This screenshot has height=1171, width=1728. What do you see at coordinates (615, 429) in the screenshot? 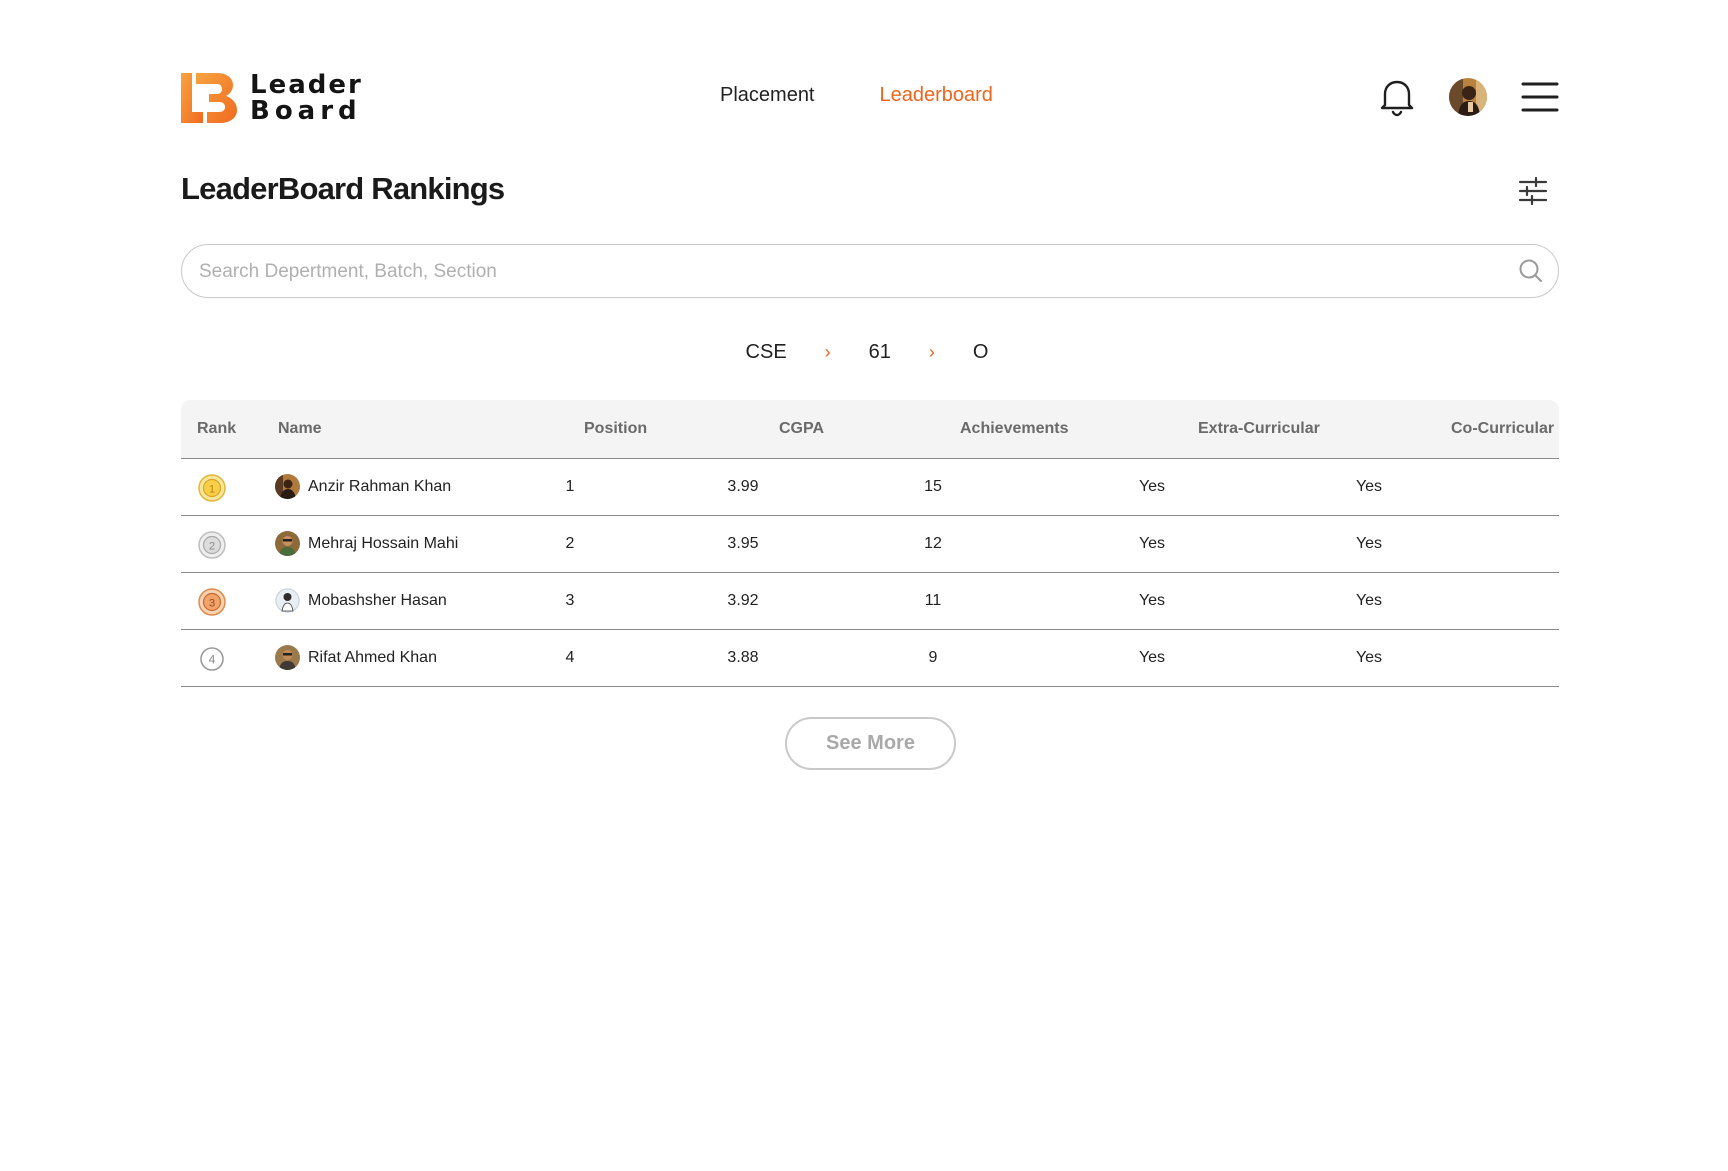
I see `col-position: Position` at bounding box center [615, 429].